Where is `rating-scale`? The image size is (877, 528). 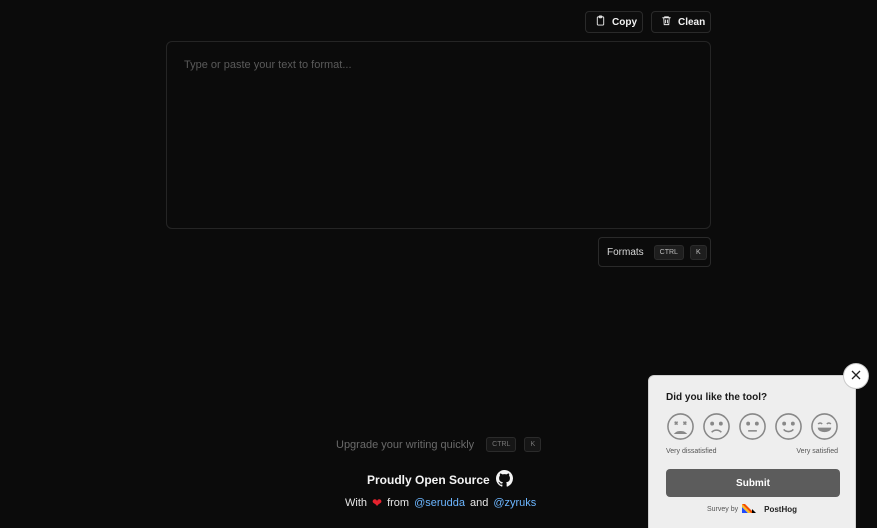
rating-scale is located at coordinates (752, 426).